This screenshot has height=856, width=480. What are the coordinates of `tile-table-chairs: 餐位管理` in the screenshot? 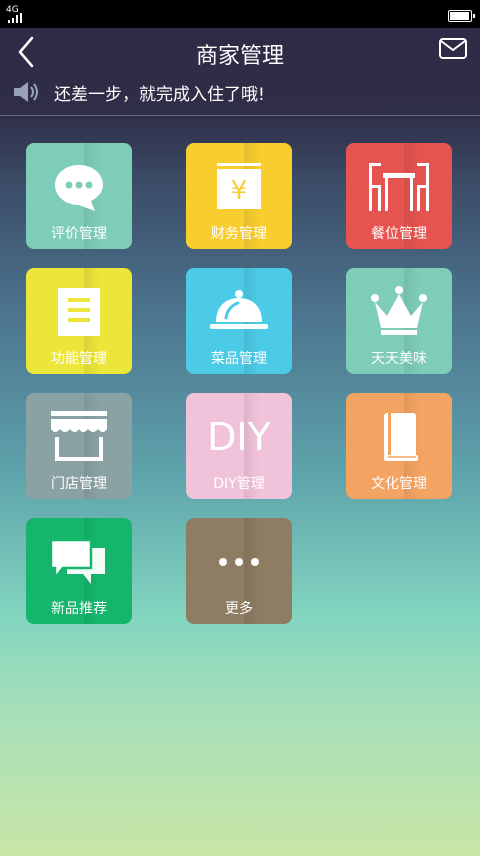 It's located at (399, 196).